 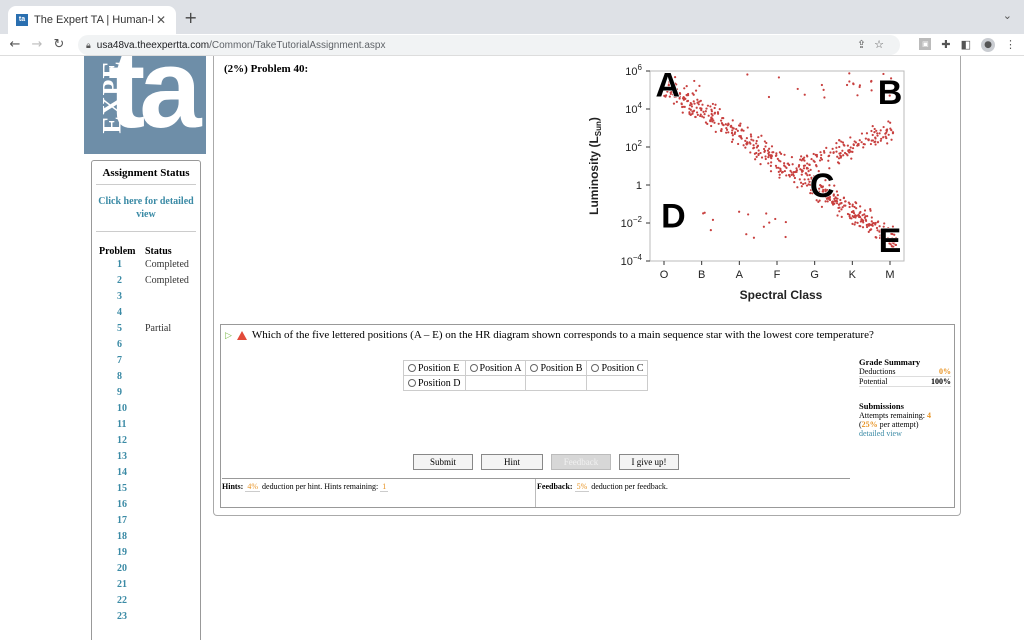 I want to click on back-icon: ←, so click(x=15, y=44).